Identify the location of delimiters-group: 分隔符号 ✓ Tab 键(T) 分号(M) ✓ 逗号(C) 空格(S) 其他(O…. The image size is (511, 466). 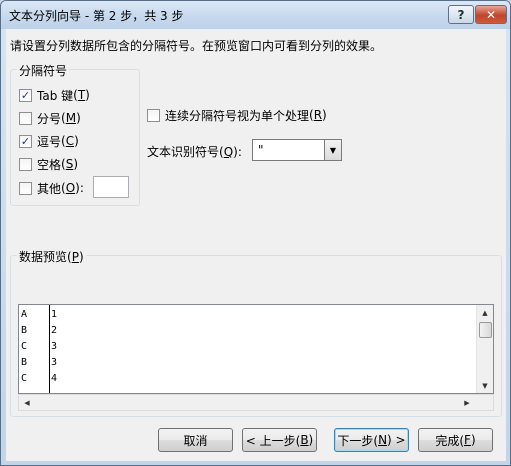
(75, 134).